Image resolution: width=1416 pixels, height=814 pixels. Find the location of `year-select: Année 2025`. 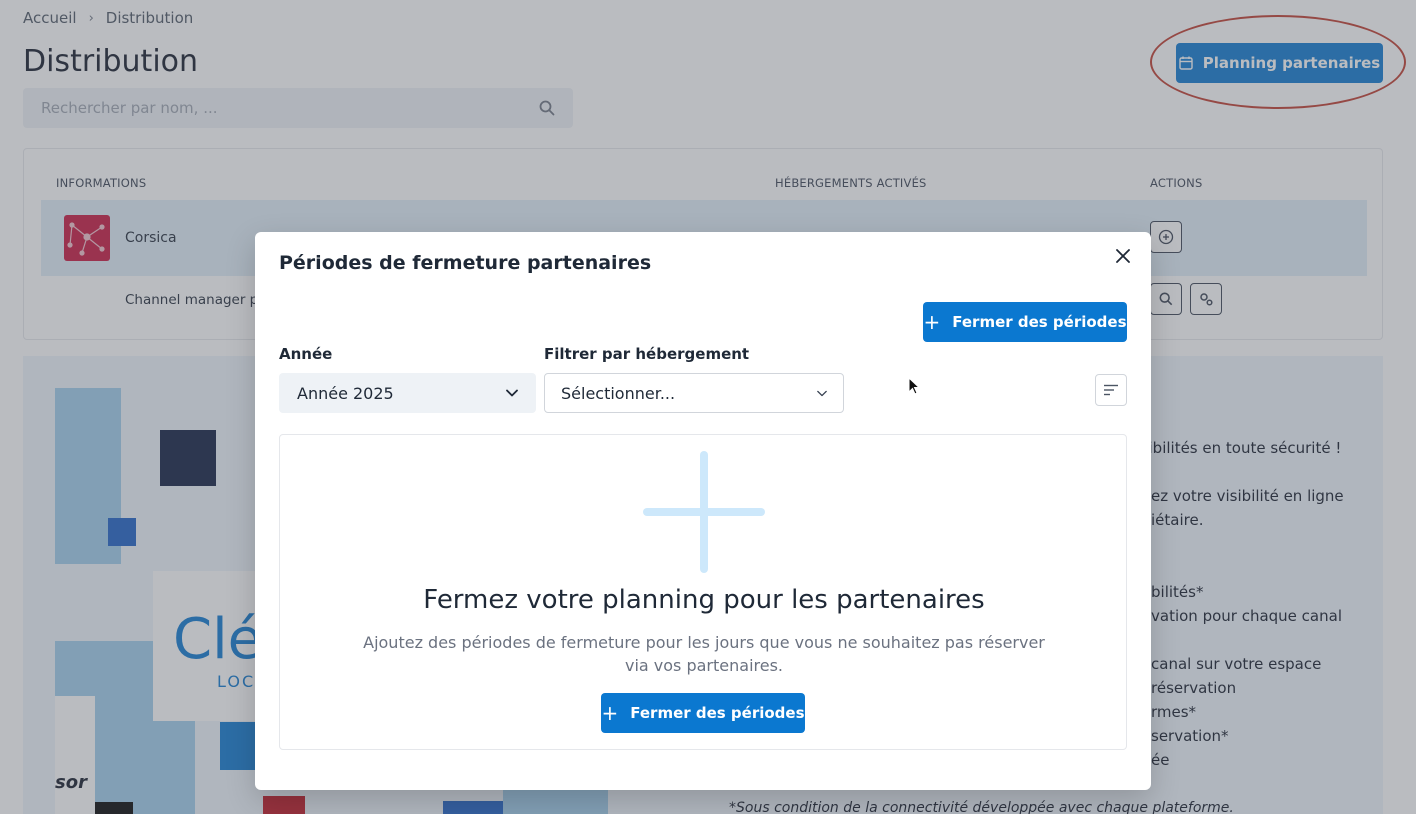

year-select: Année 2025 is located at coordinates (407, 393).